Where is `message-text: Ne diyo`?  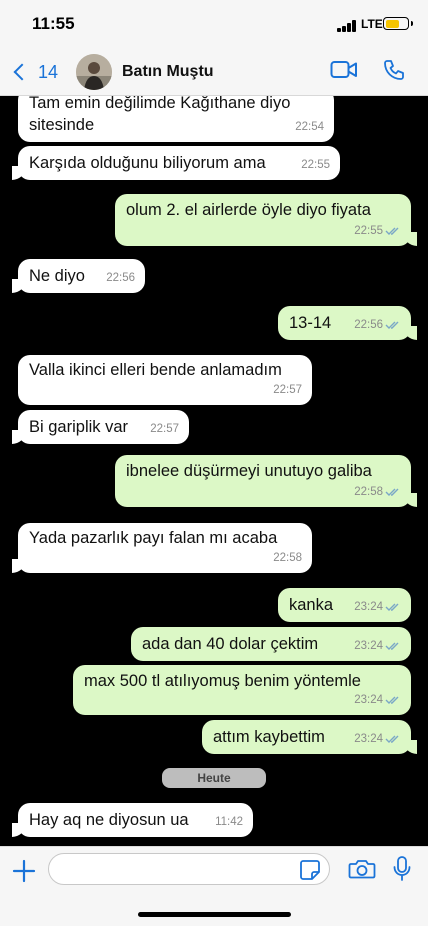
message-text: Ne diyo is located at coordinates (57, 276).